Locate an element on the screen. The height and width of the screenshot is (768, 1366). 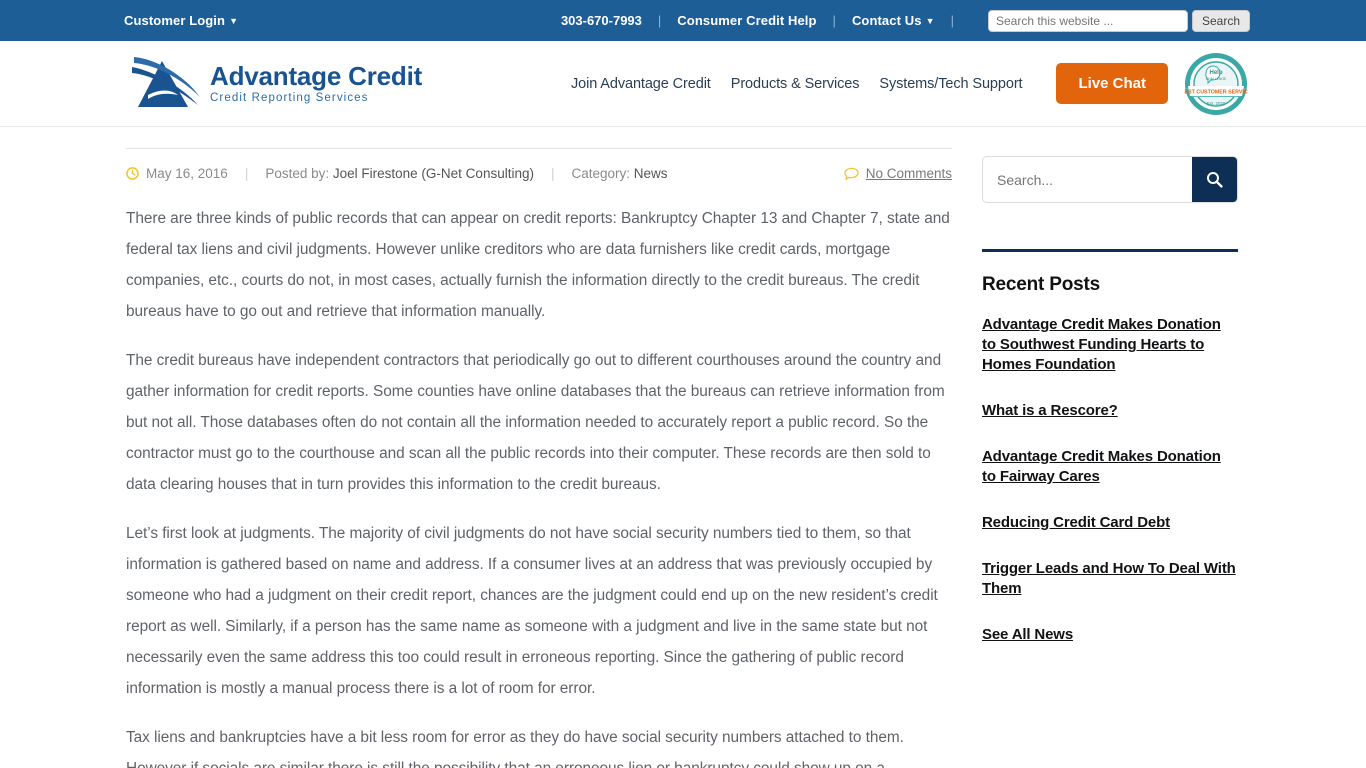
nav-item-systems-tech-support: Systems/Tech Support is located at coordinates (950, 84).